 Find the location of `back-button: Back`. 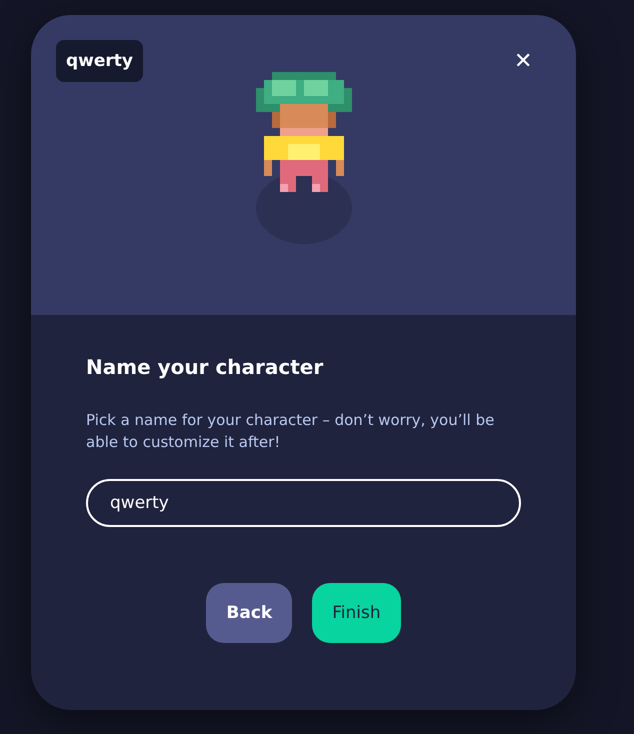

back-button: Back is located at coordinates (249, 613).